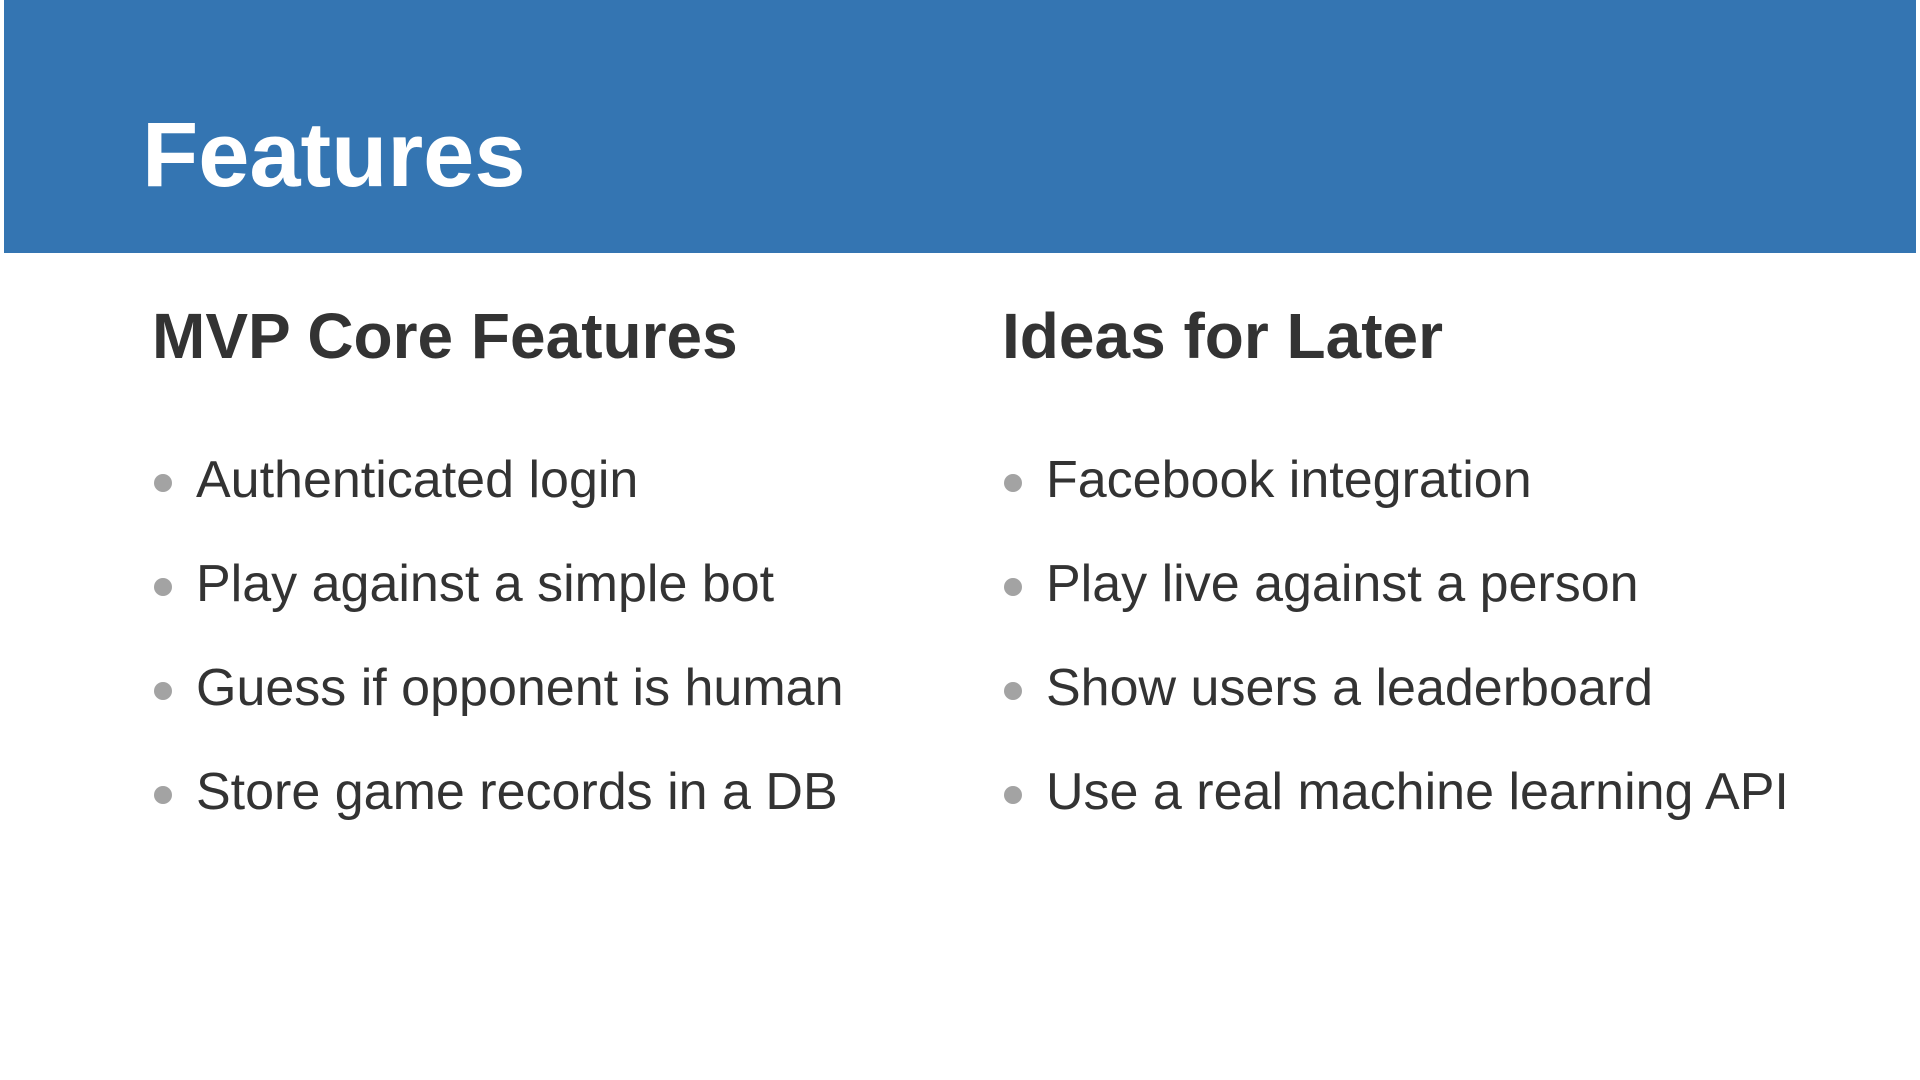 Image resolution: width=1920 pixels, height=1080 pixels. I want to click on slide-title: Features, so click(334, 155).